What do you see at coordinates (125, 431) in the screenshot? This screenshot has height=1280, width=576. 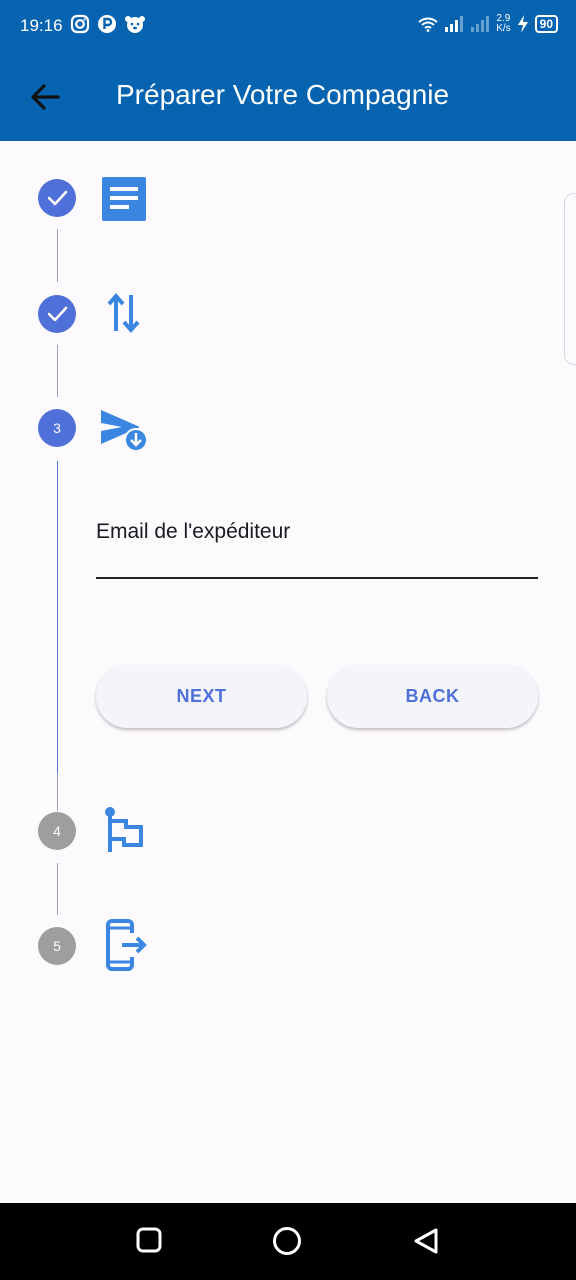 I see `send-download-icon` at bounding box center [125, 431].